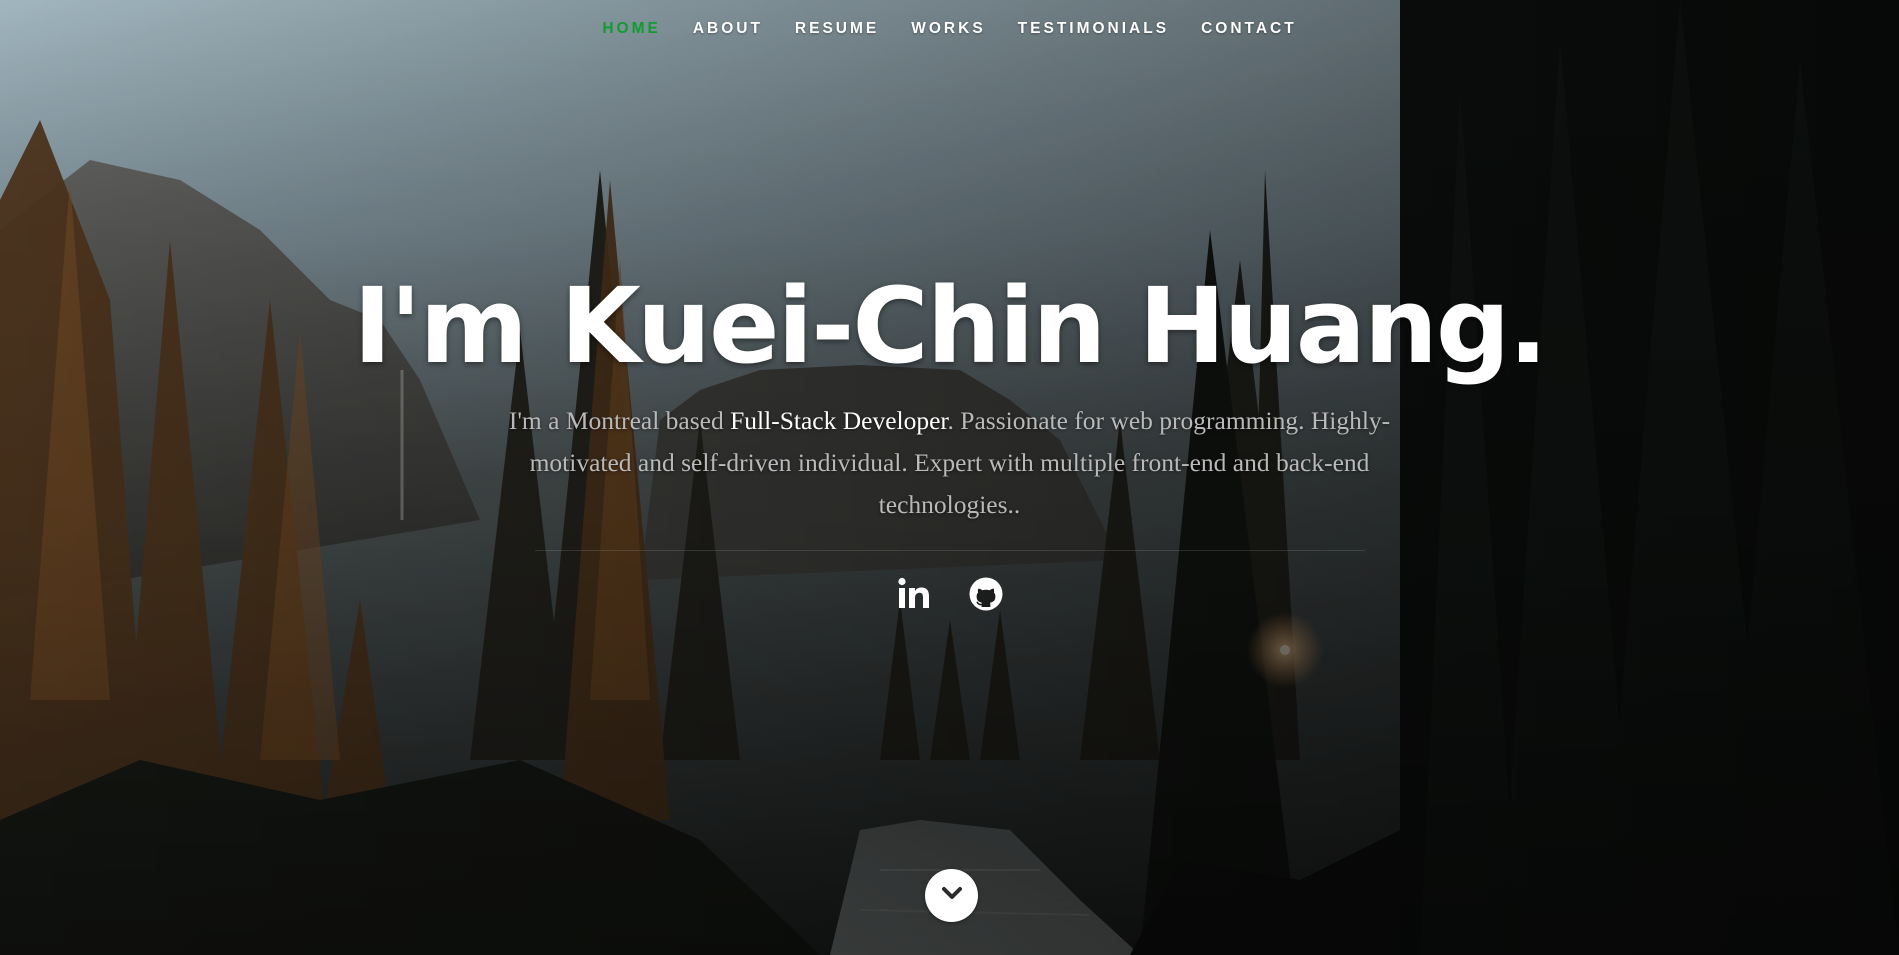 The width and height of the screenshot is (1899, 955). Describe the element at coordinates (728, 29) in the screenshot. I see `nav-item-about: ABOUT` at that location.